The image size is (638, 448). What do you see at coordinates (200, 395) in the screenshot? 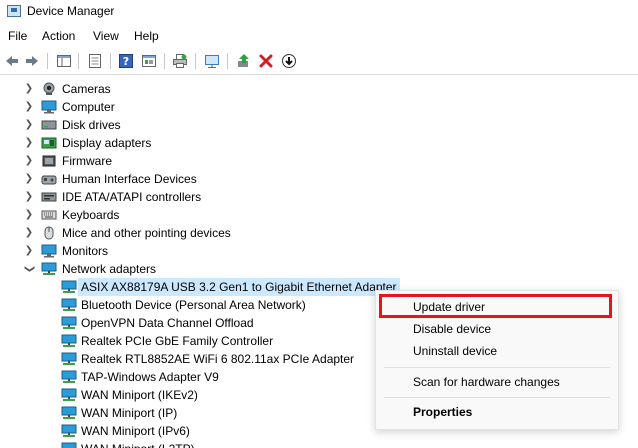
I see `tree-device-wan-ikev2: WAN Miniport (IKEv2)` at bounding box center [200, 395].